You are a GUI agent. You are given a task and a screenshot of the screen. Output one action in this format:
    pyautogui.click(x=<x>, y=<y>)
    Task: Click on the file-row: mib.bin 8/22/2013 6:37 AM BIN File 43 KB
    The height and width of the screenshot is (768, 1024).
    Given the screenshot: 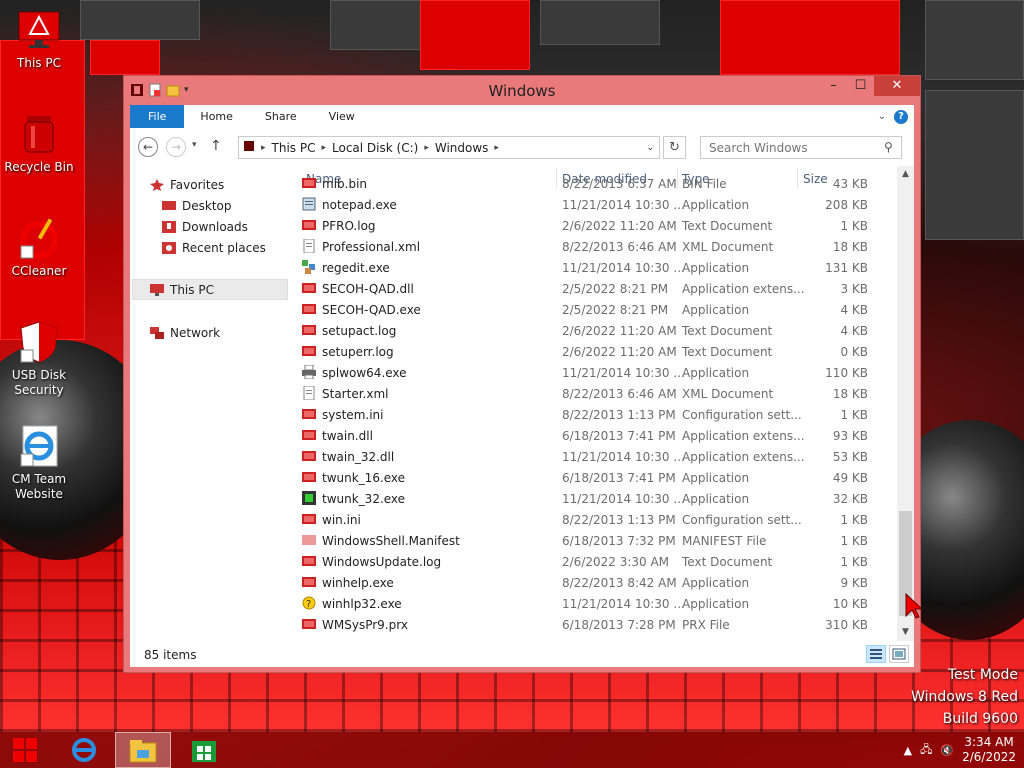 What is the action you would take?
    pyautogui.click(x=595, y=183)
    